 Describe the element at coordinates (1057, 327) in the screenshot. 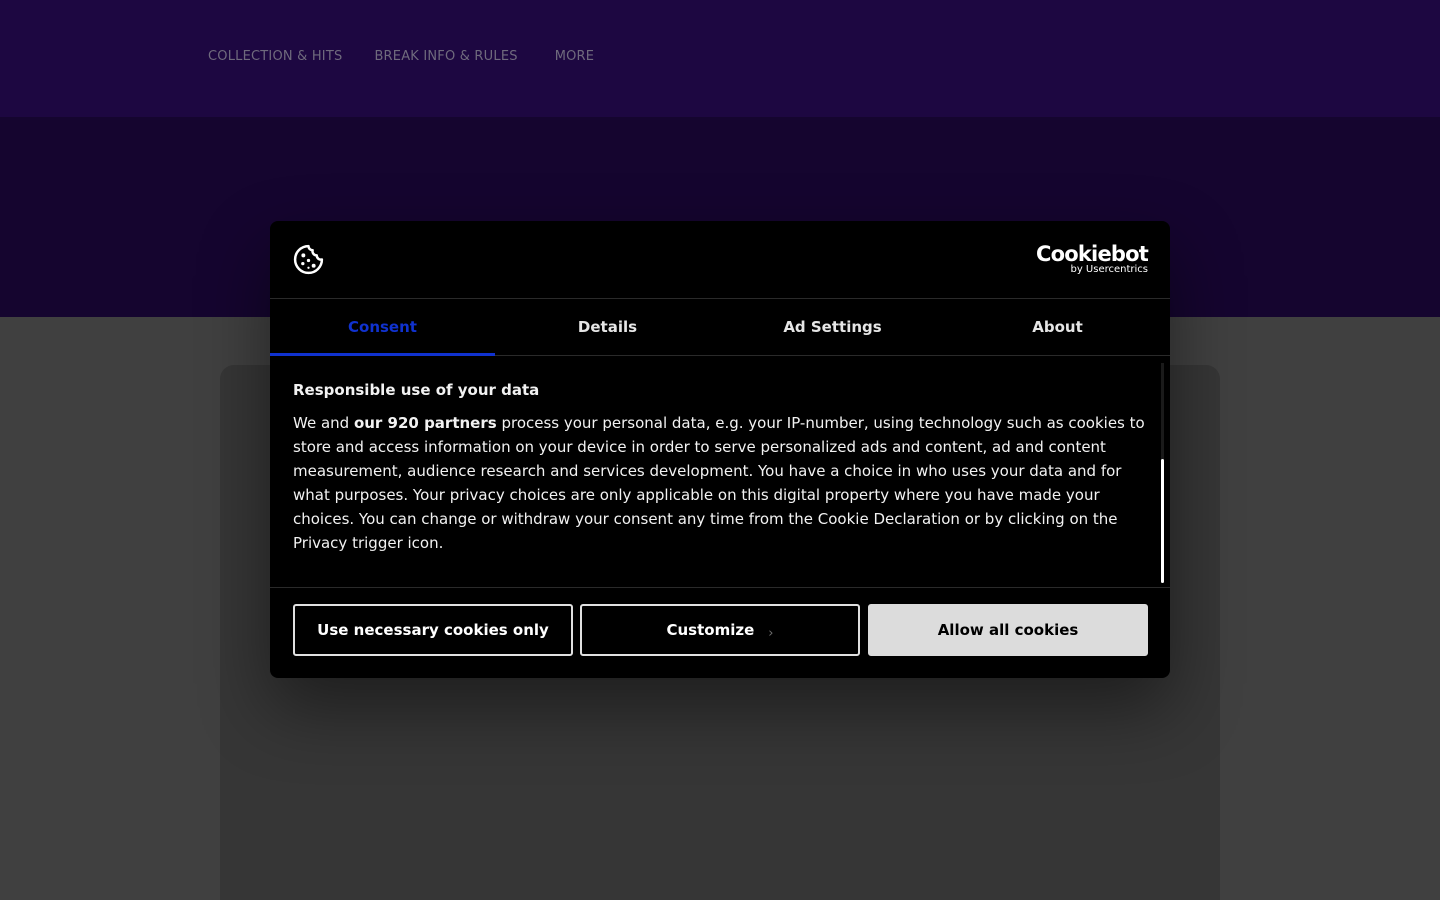

I see `tab-about: About` at that location.